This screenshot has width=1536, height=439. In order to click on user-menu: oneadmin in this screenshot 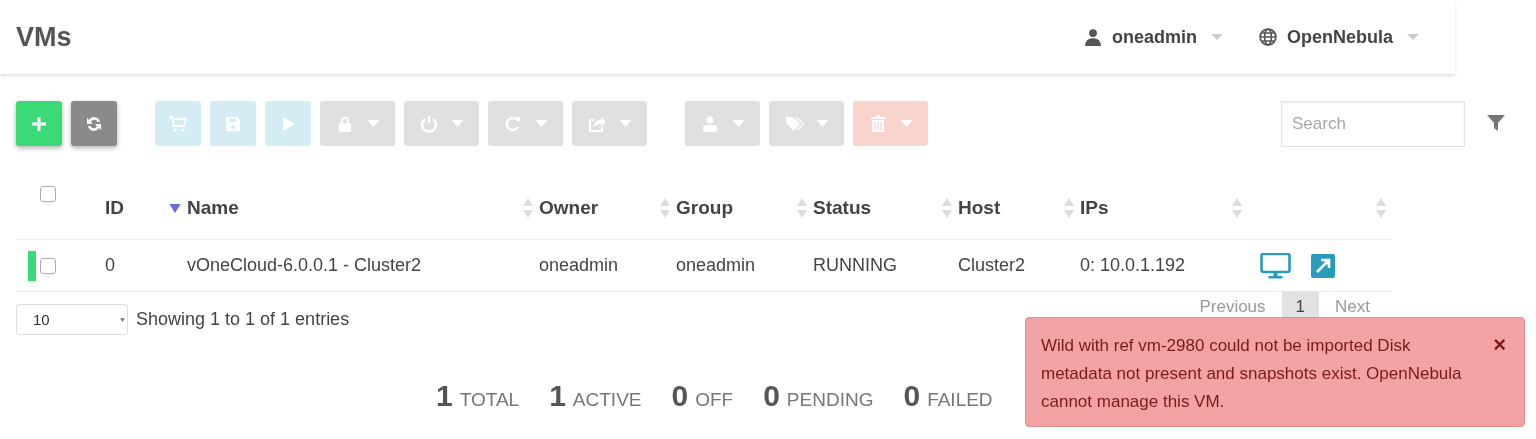, I will do `click(1153, 37)`.